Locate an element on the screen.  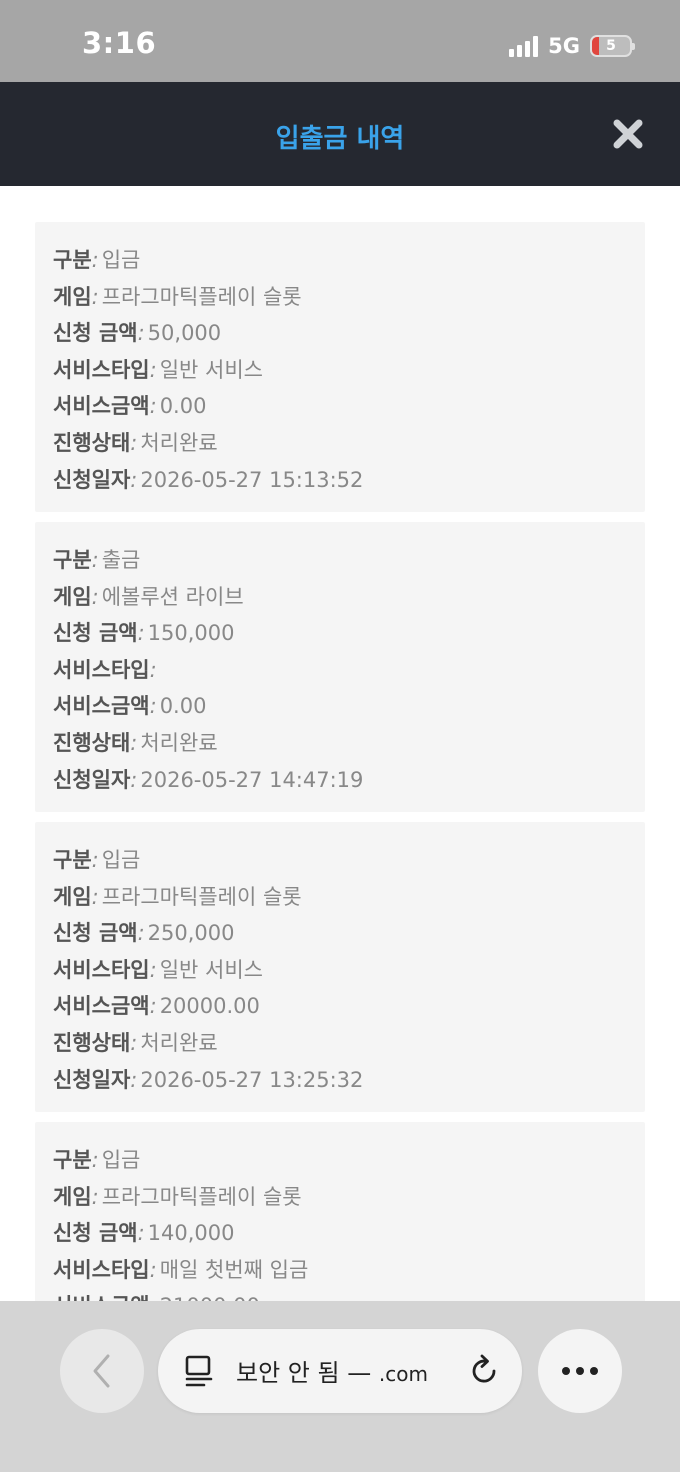
back-button is located at coordinates (102, 1371).